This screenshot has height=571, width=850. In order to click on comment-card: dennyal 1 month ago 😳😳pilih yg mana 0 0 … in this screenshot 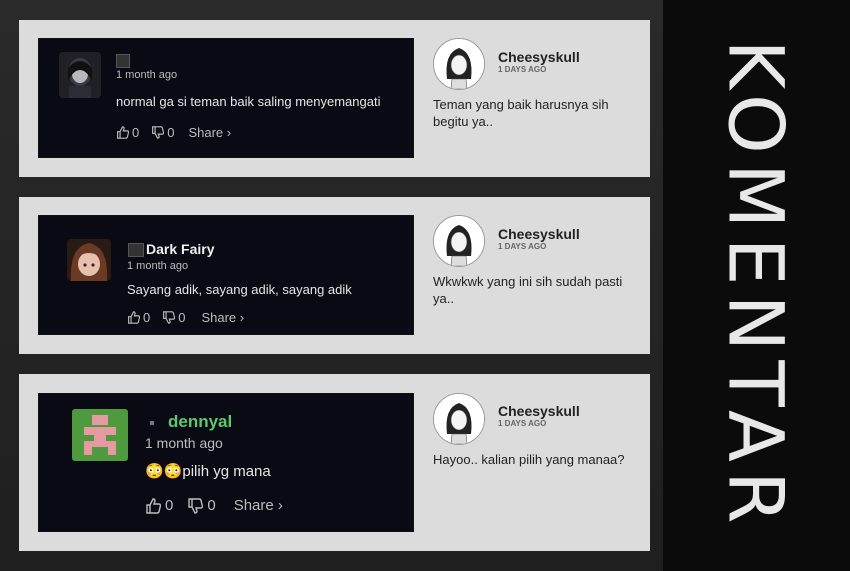, I will do `click(226, 462)`.